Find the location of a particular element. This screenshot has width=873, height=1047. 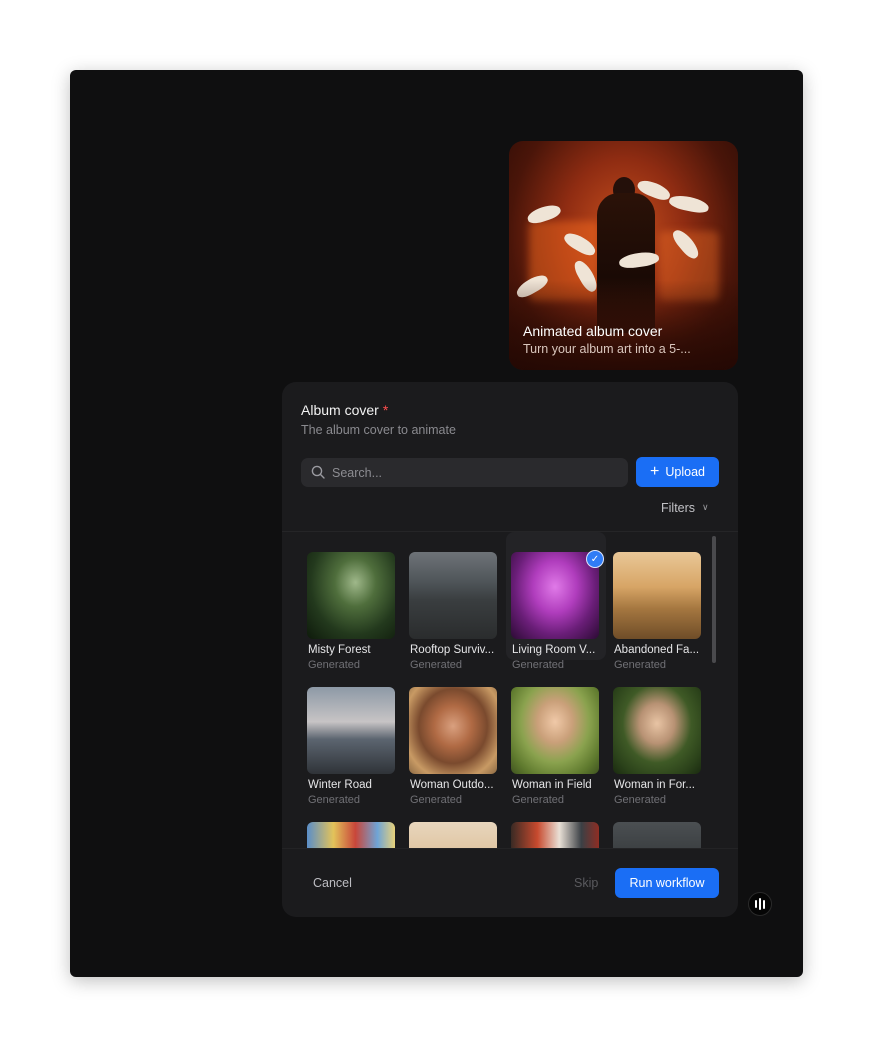

search-box is located at coordinates (464, 472).